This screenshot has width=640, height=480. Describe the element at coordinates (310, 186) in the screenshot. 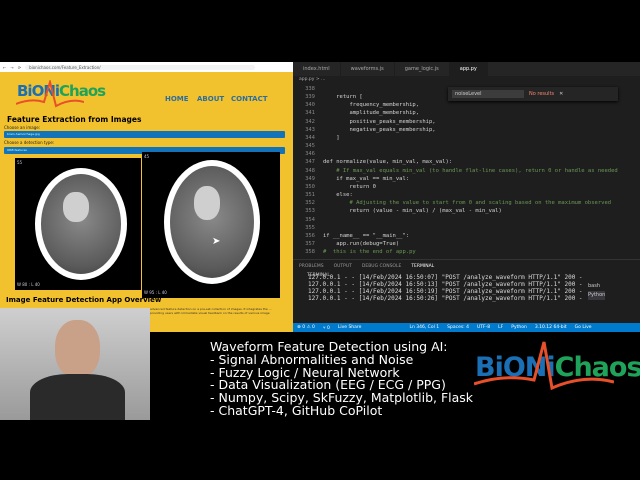

I see `line-number: 350` at that location.